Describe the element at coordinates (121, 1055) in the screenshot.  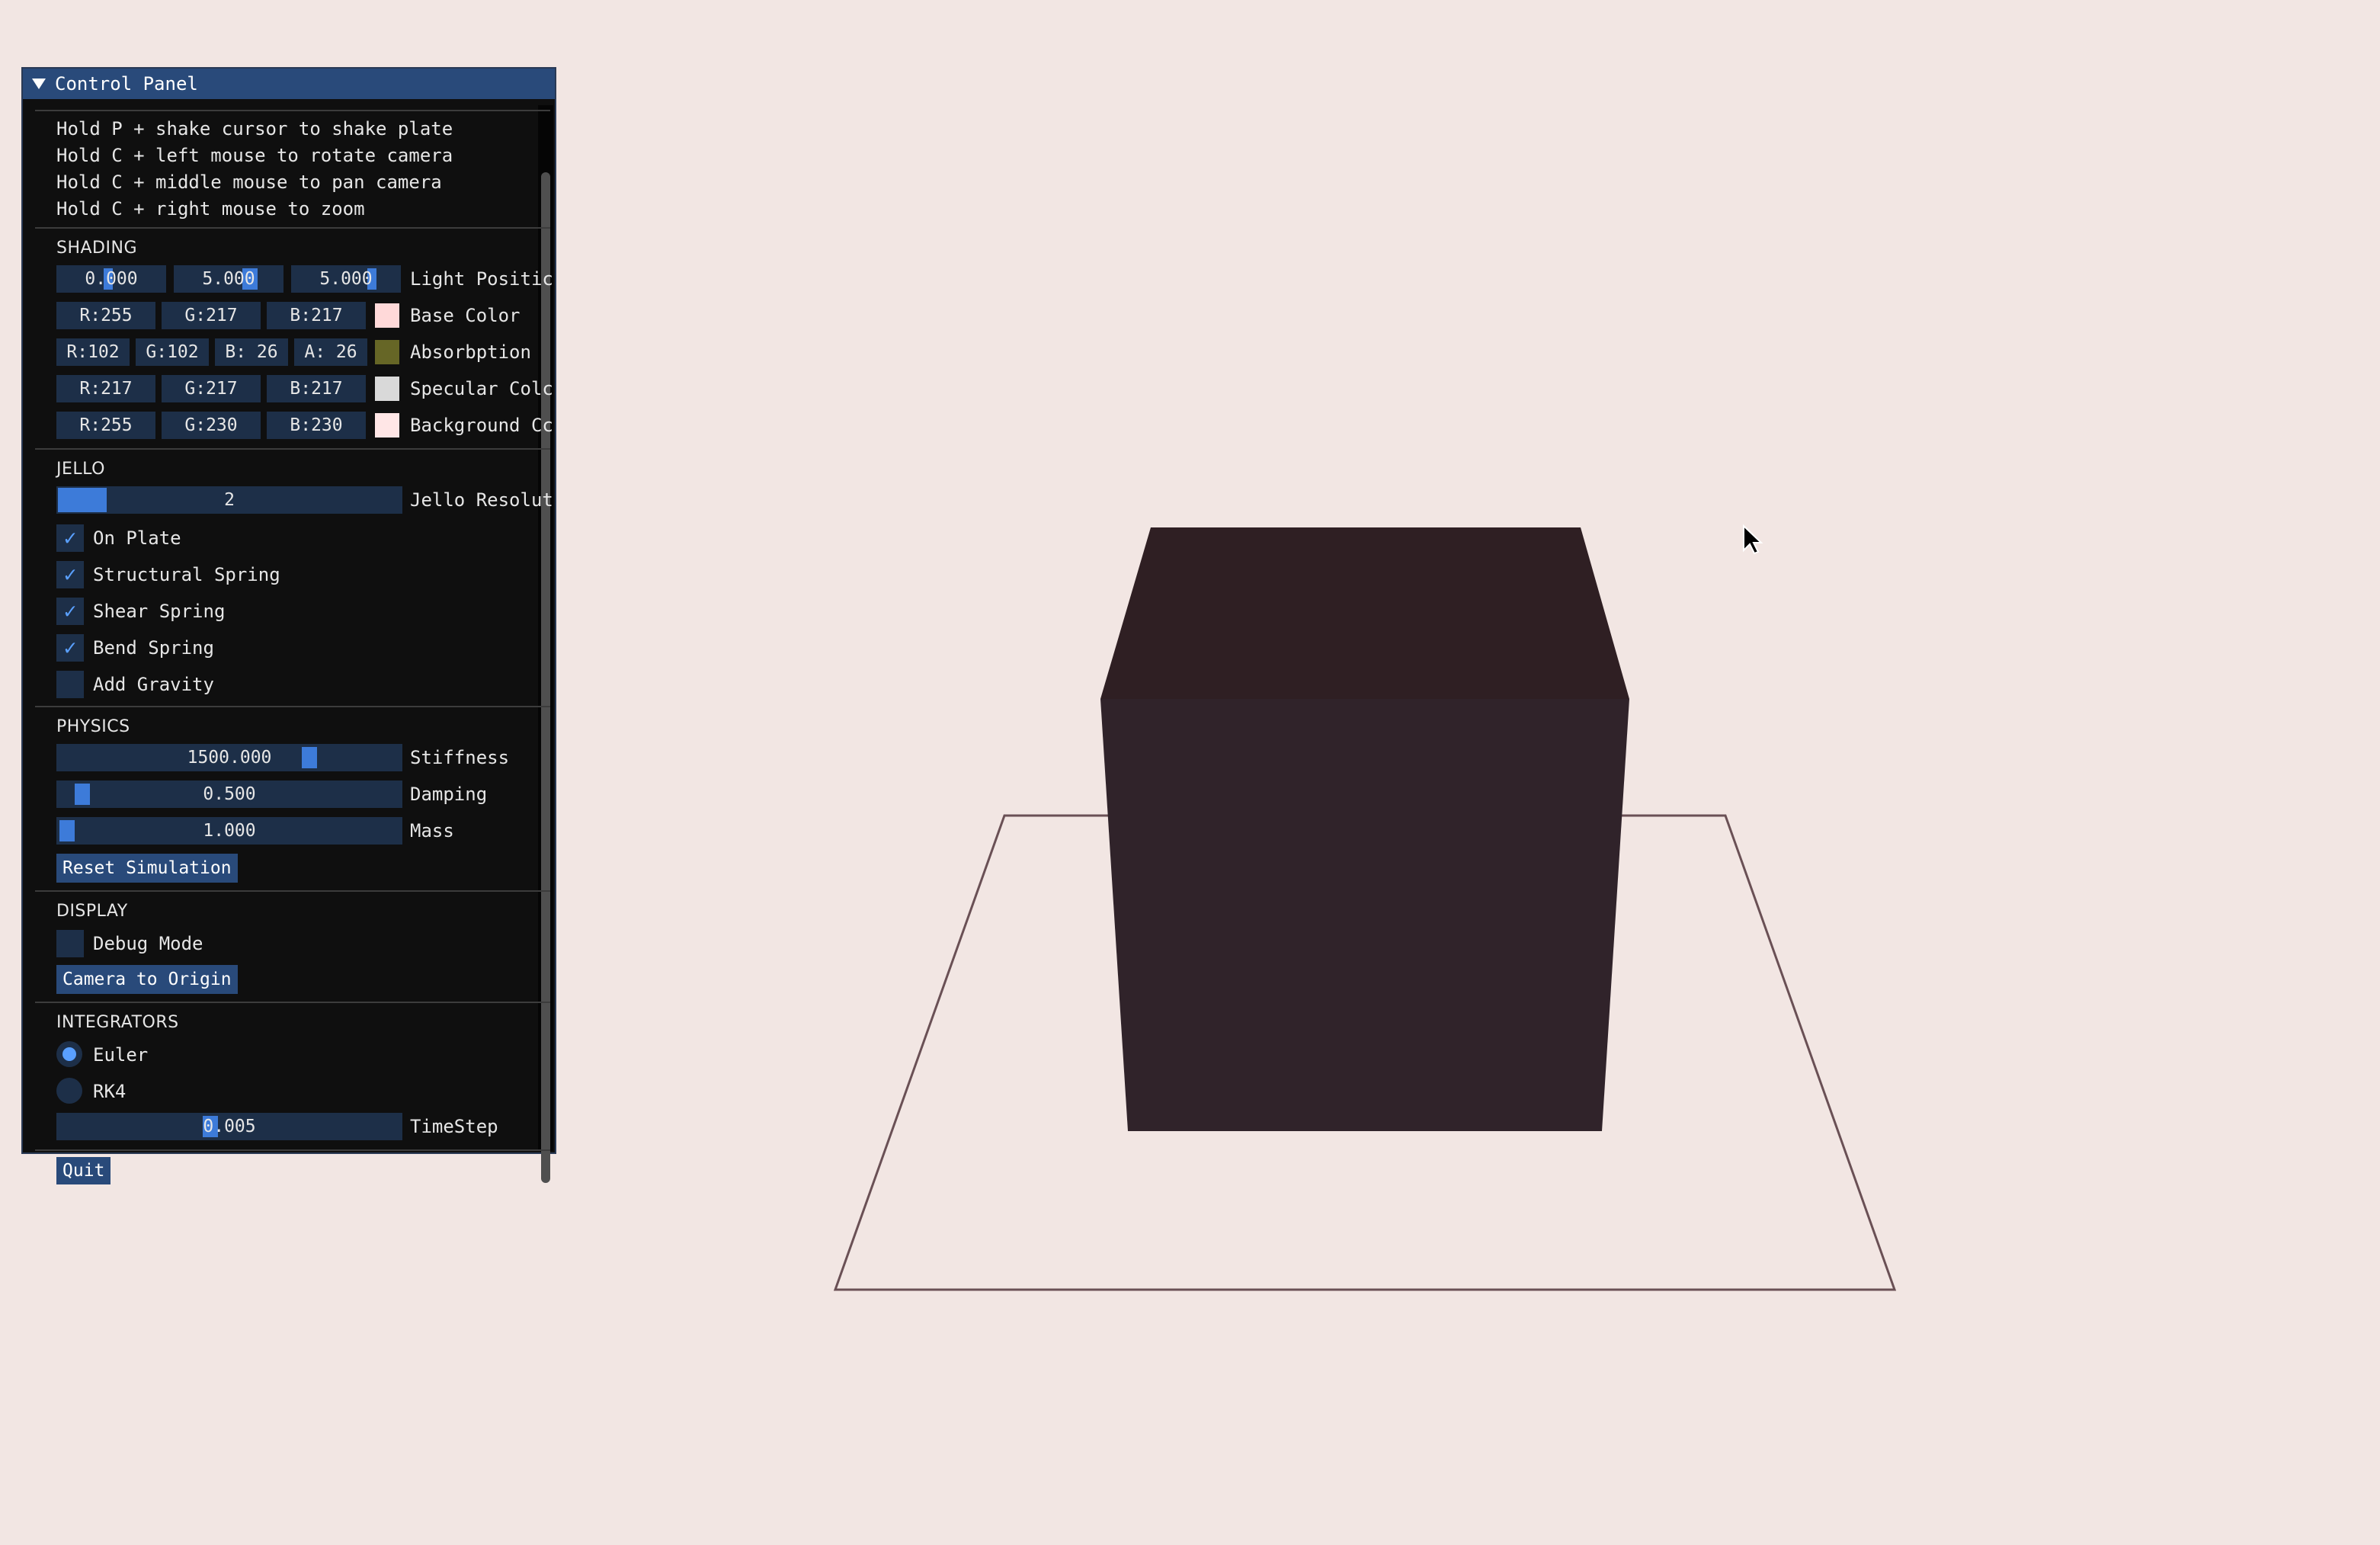
I see `euler-label: Euler` at that location.